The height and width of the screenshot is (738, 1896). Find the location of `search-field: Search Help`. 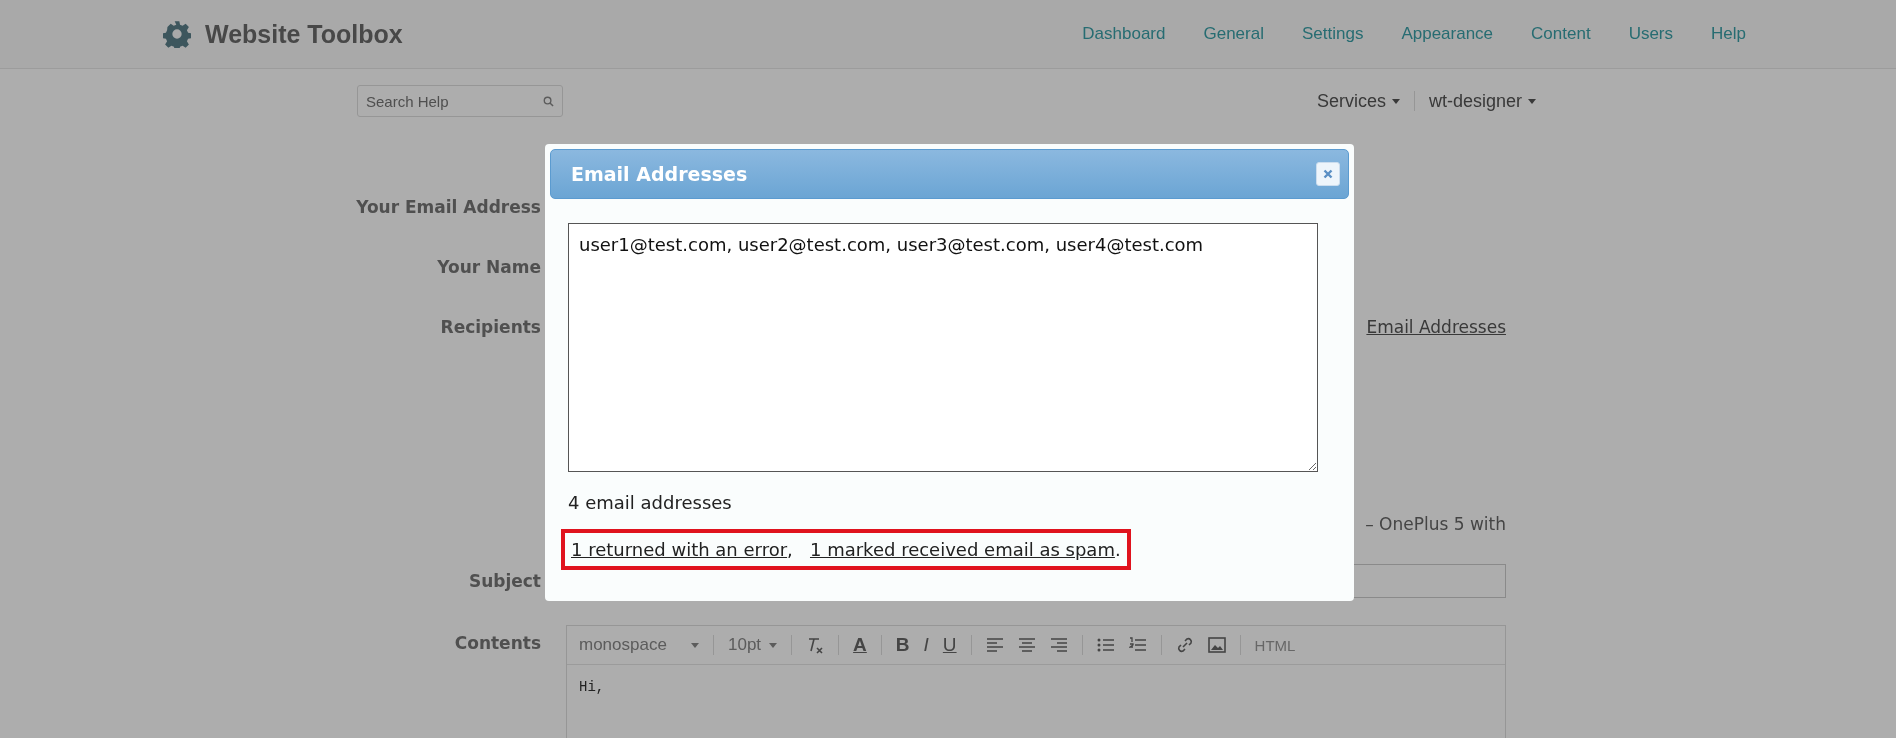

search-field: Search Help is located at coordinates (460, 101).